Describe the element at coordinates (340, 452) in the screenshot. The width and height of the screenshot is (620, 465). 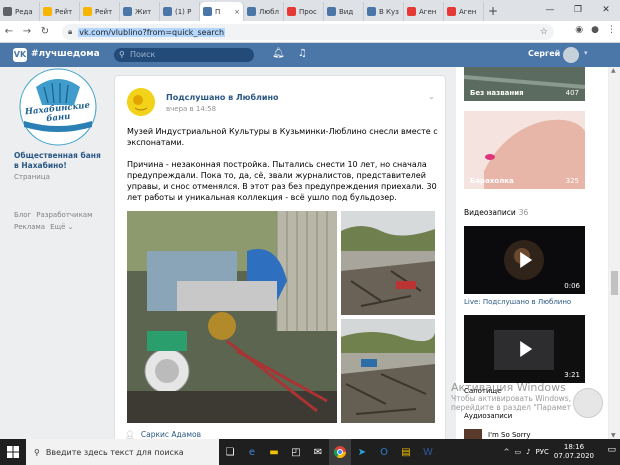
I see `chrome-icon` at that location.